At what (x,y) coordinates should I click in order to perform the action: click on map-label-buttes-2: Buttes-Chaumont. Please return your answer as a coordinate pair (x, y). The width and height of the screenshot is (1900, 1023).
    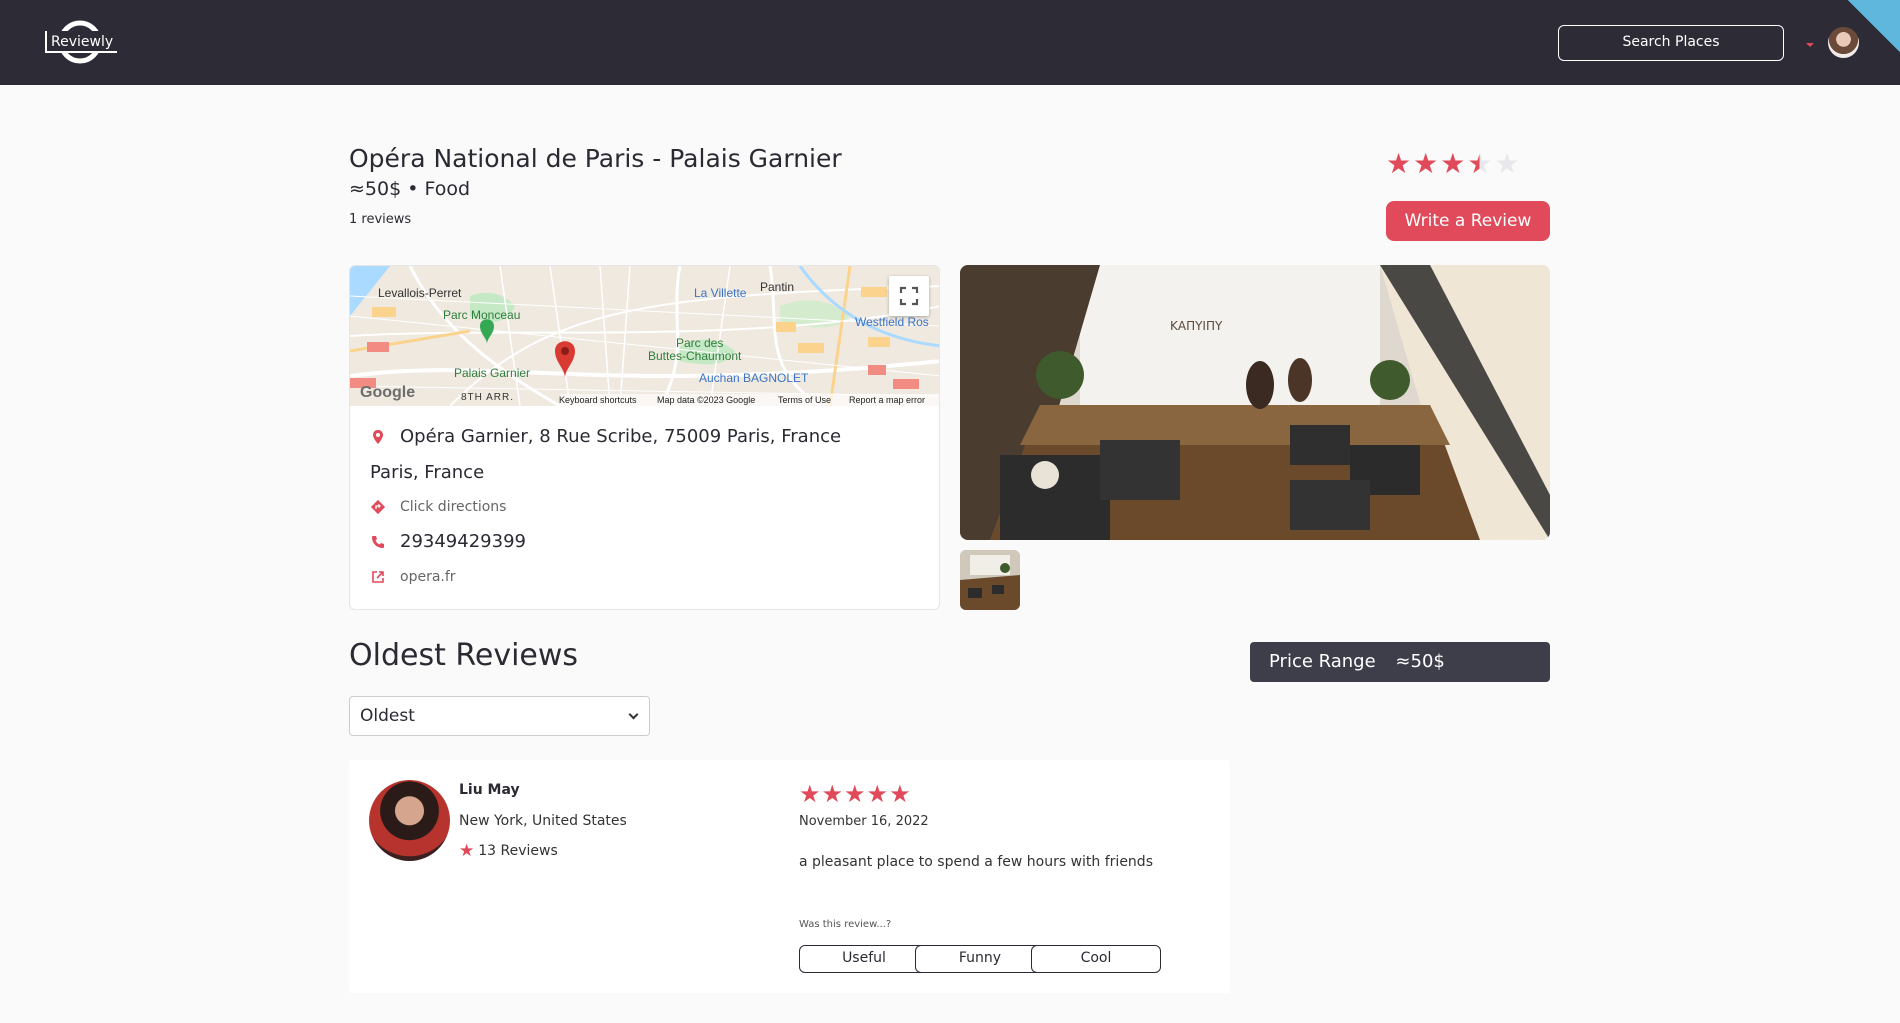
    Looking at the image, I should click on (695, 356).